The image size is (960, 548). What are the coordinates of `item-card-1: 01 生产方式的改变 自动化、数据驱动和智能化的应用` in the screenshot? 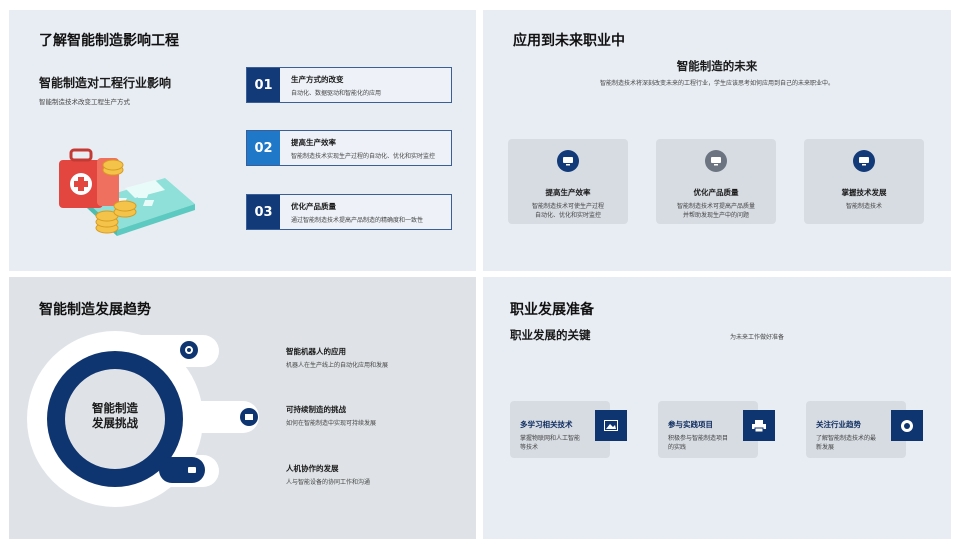 It's located at (349, 85).